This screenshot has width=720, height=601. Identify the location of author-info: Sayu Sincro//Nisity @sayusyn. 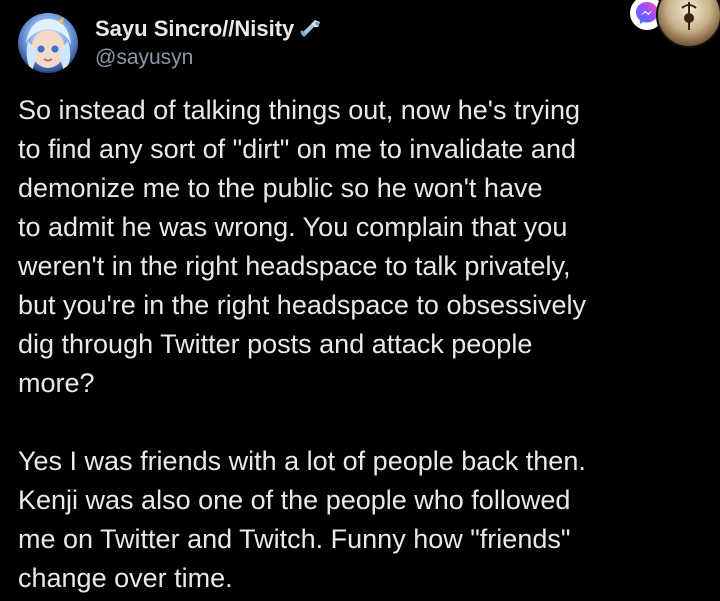
(209, 43).